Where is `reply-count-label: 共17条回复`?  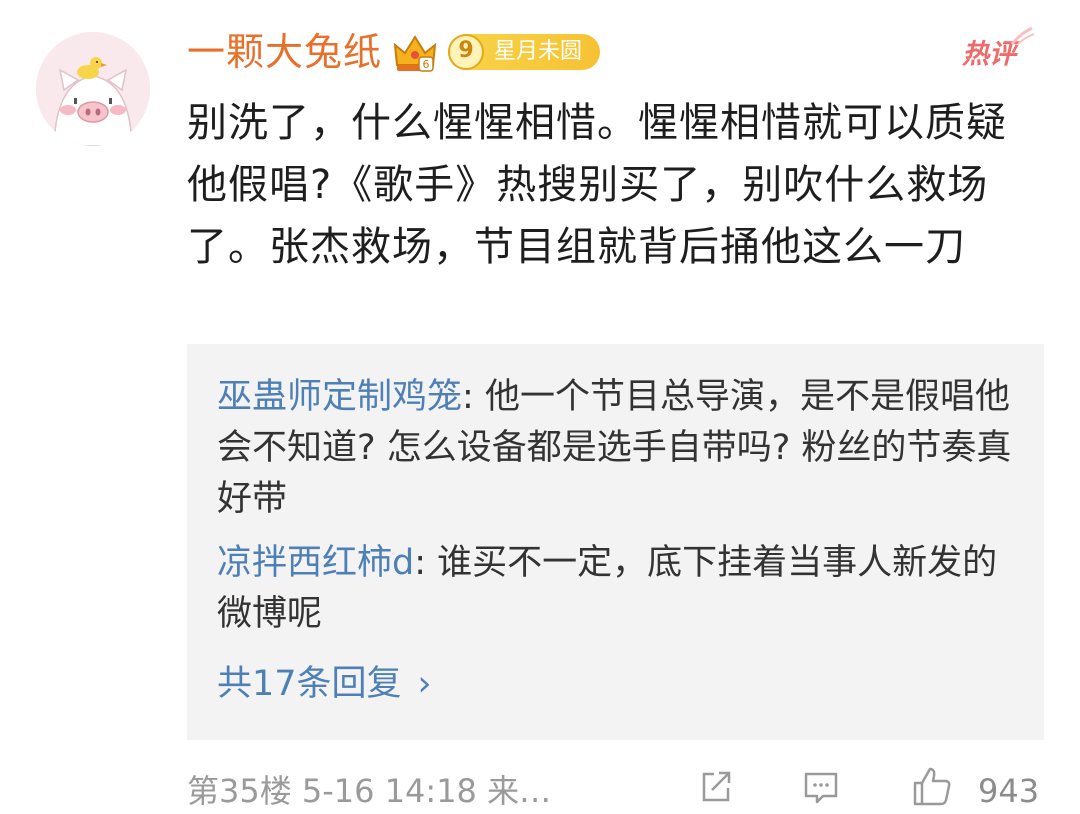
reply-count-label: 共17条回复 is located at coordinates (309, 684).